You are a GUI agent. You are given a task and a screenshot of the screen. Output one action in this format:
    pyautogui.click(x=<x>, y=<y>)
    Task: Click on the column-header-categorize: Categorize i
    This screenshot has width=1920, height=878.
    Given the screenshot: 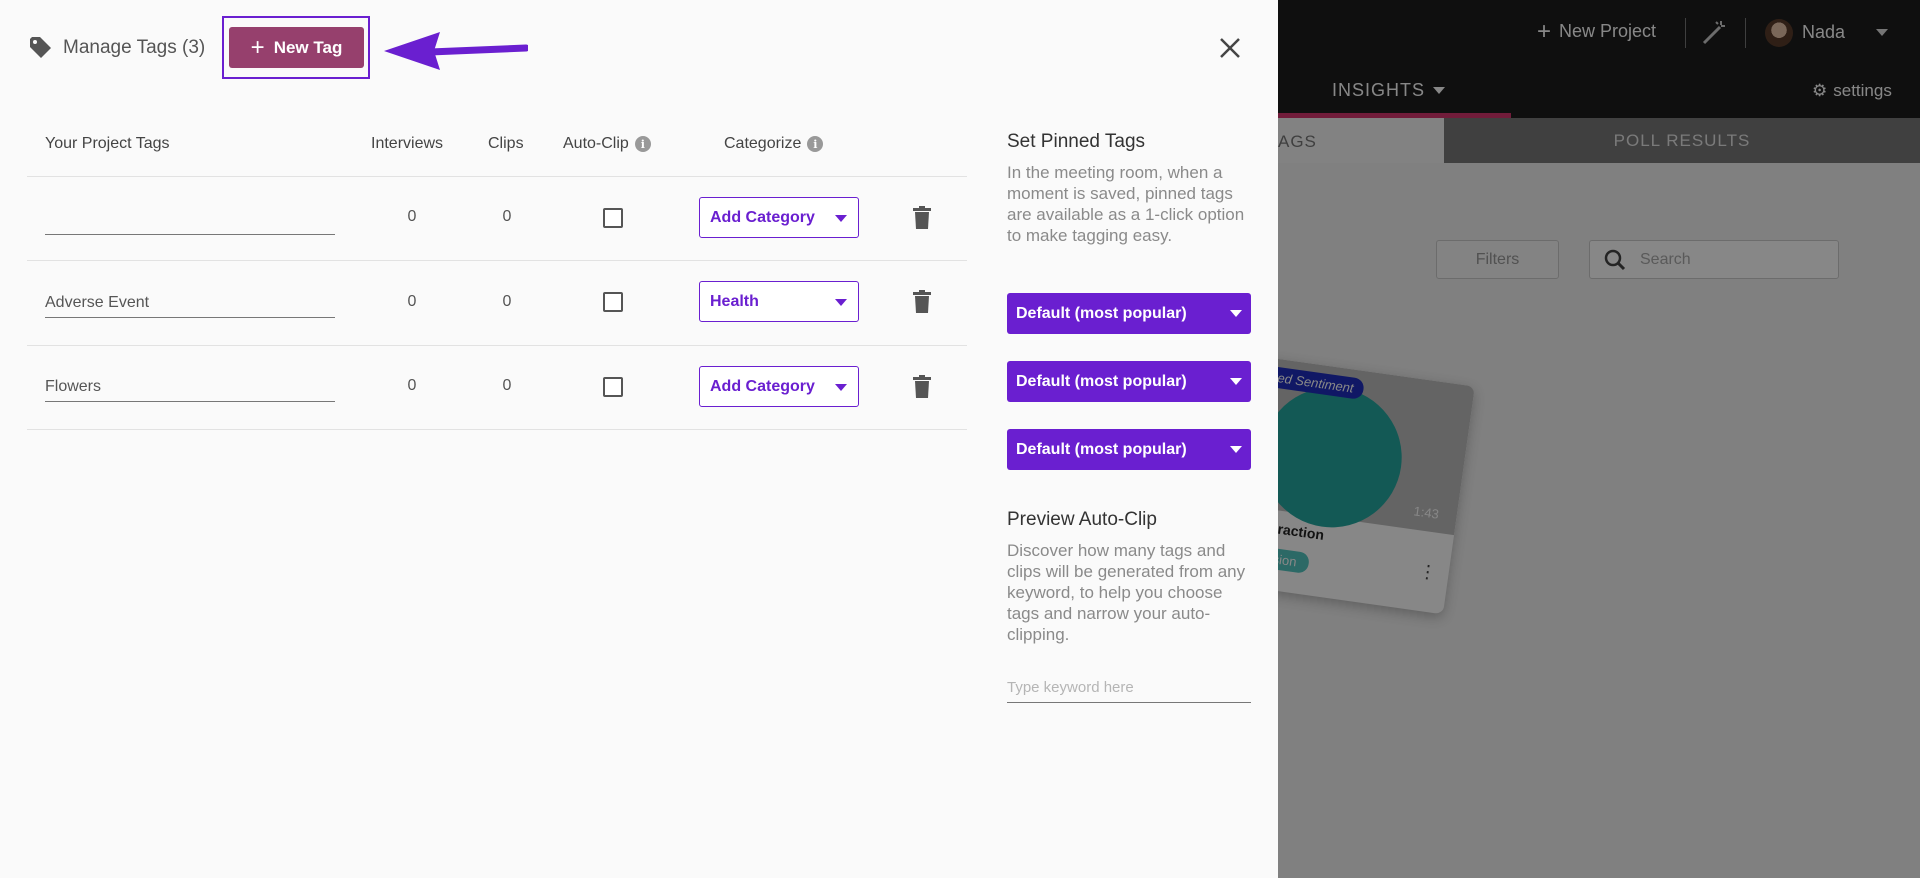 What is the action you would take?
    pyautogui.click(x=774, y=144)
    